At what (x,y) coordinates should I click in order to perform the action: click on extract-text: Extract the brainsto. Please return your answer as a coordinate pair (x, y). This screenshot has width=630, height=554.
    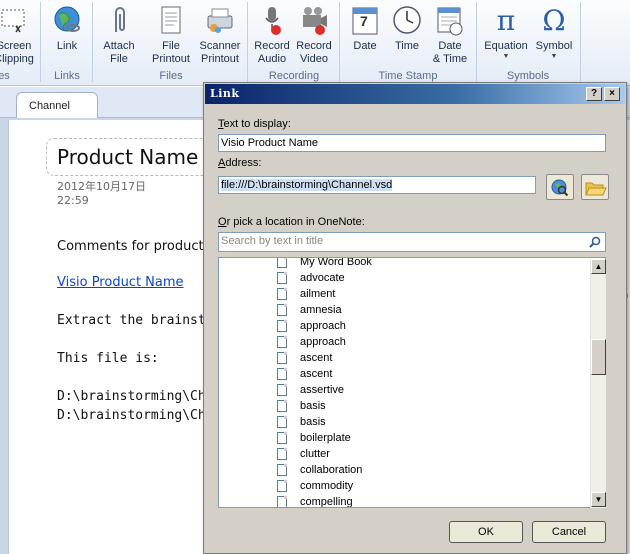
    Looking at the image, I should click on (135, 320).